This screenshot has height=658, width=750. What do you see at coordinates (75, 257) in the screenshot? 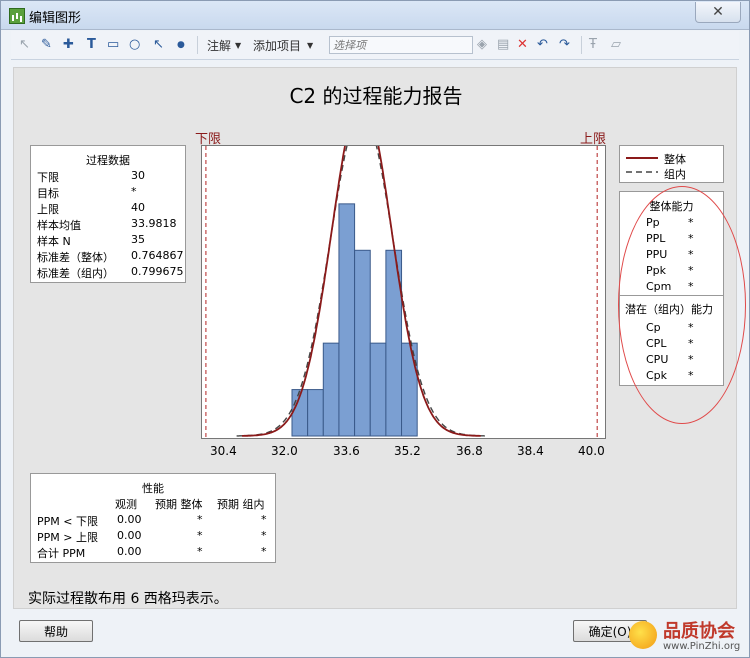
I see `process-data-label: 标准差（整体）` at bounding box center [75, 257].